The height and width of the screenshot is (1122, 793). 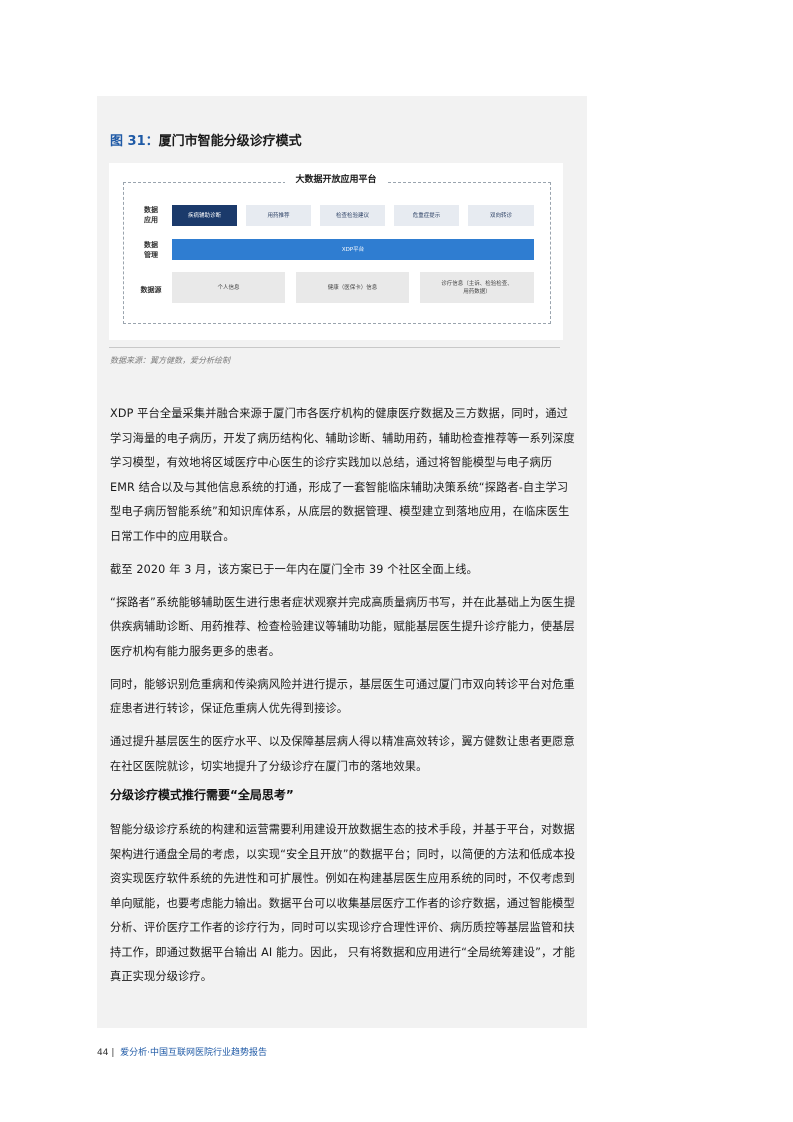 What do you see at coordinates (193, 1053) in the screenshot?
I see `footer-report-title: 爱分析·中国互联网医院行业趋势报告` at bounding box center [193, 1053].